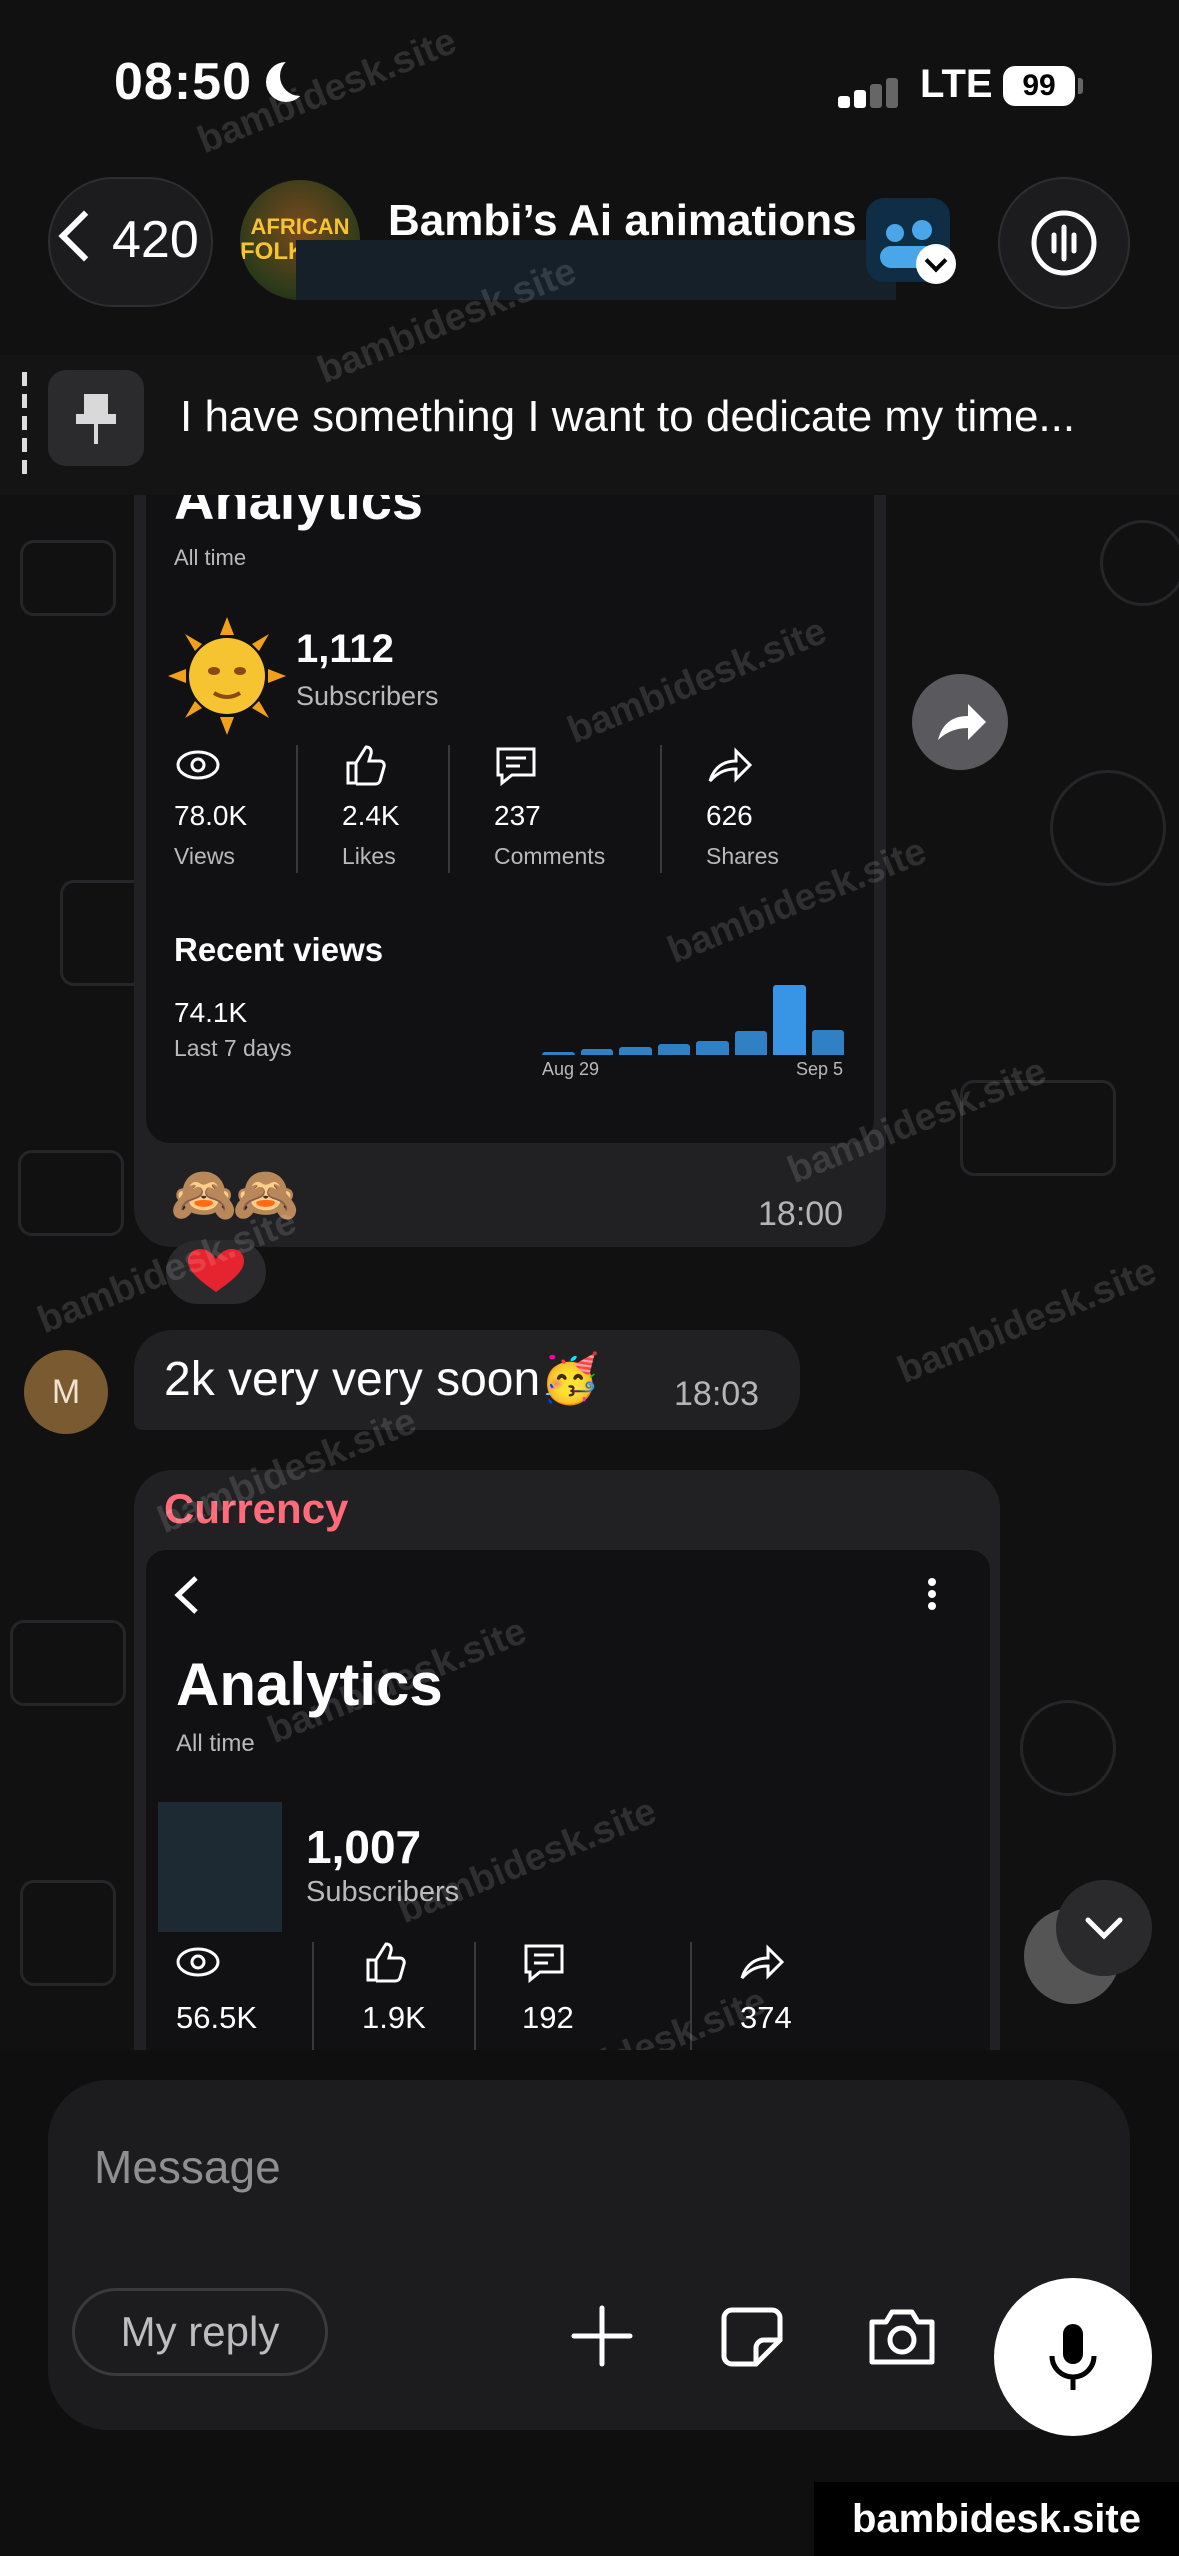 This screenshot has height=2556, width=1179. What do you see at coordinates (211, 815) in the screenshot?
I see `views-value: 78.0K` at bounding box center [211, 815].